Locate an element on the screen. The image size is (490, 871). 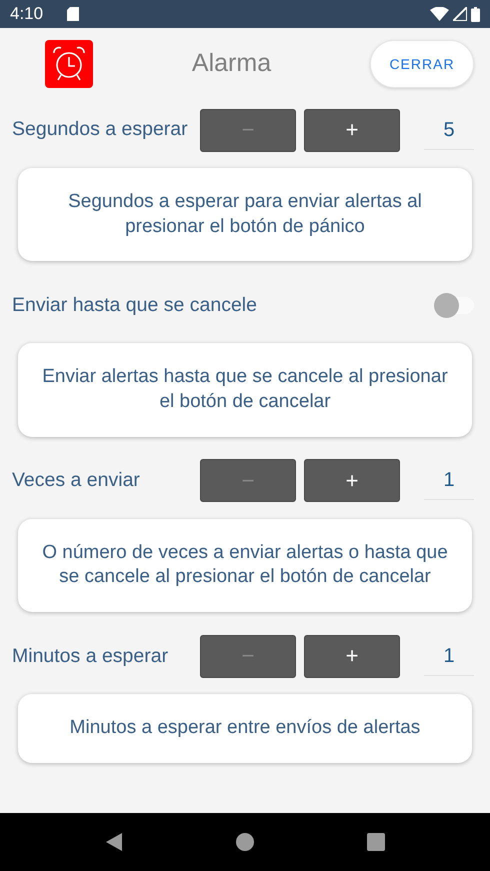
status-time: 4:10 is located at coordinates (27, 14).